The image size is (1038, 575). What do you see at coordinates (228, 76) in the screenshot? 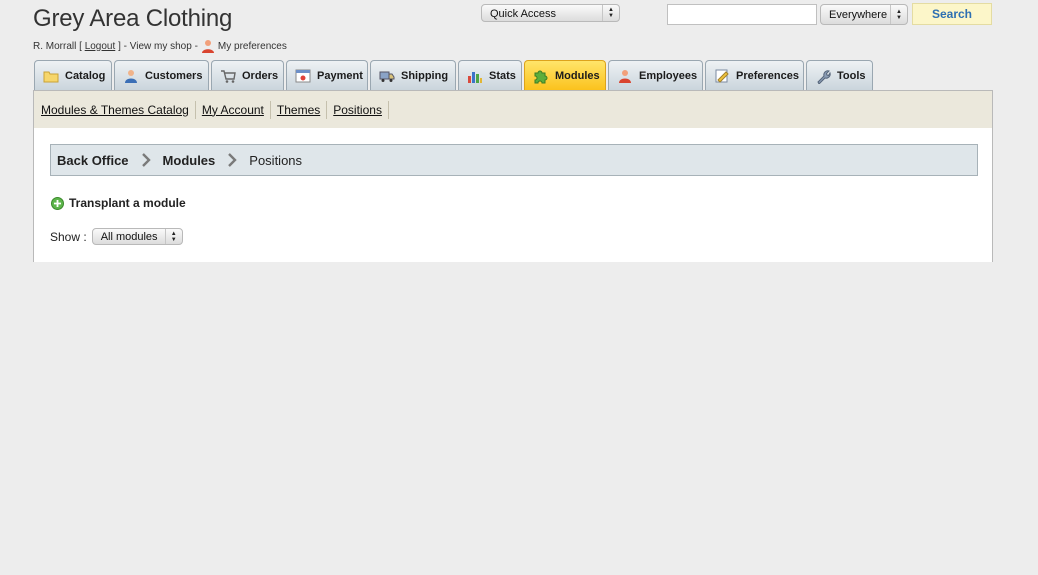
I see `cart-icon` at bounding box center [228, 76].